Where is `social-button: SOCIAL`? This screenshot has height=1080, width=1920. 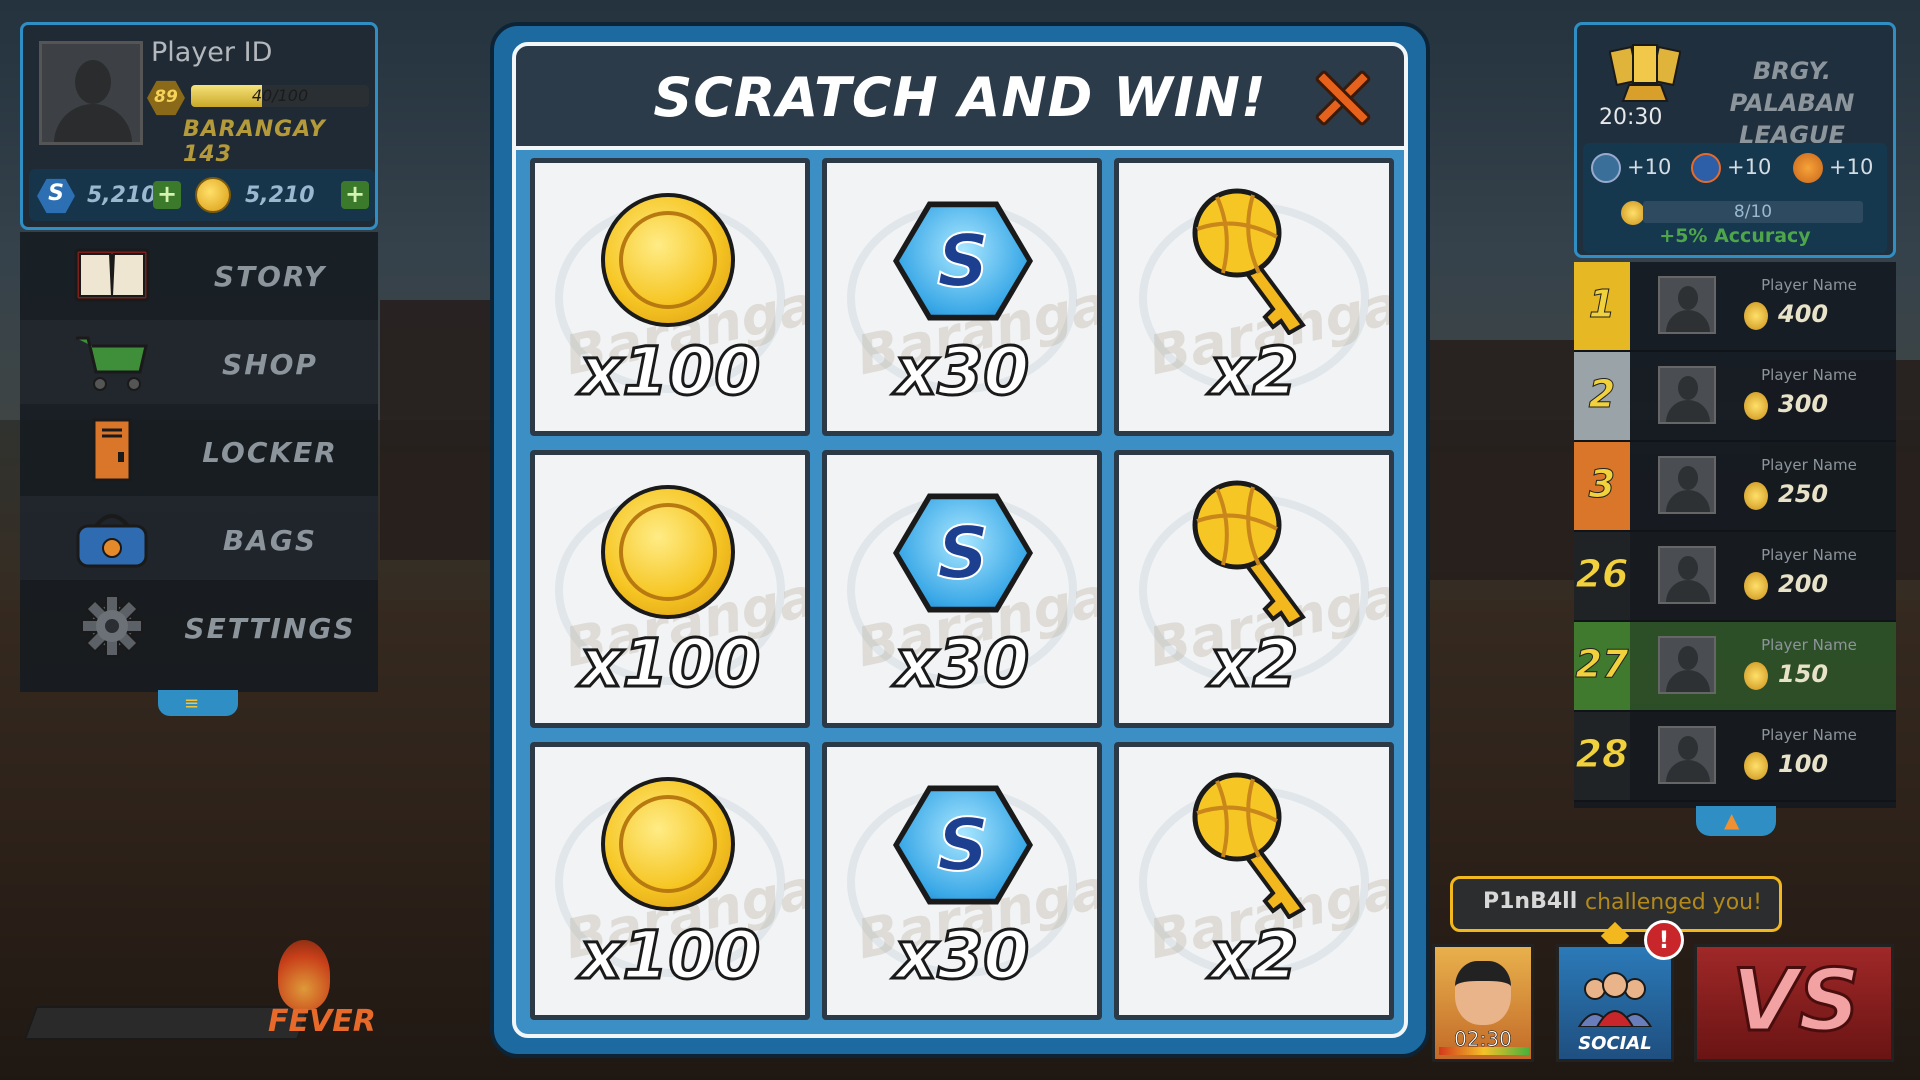
social-button: SOCIAL is located at coordinates (1615, 1003).